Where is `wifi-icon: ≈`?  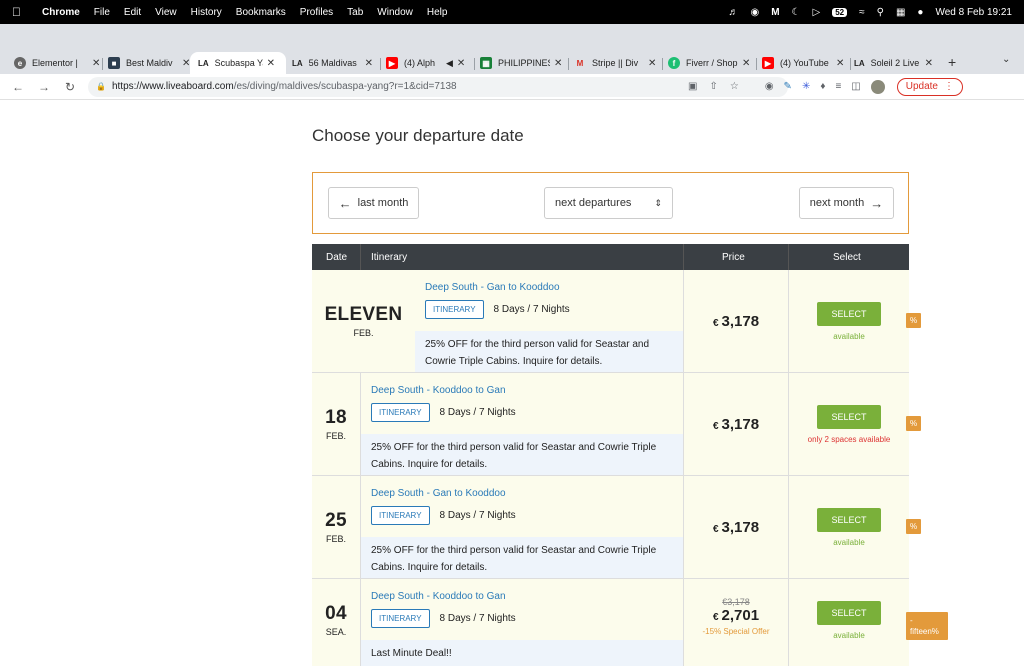 wifi-icon: ≈ is located at coordinates (862, 12).